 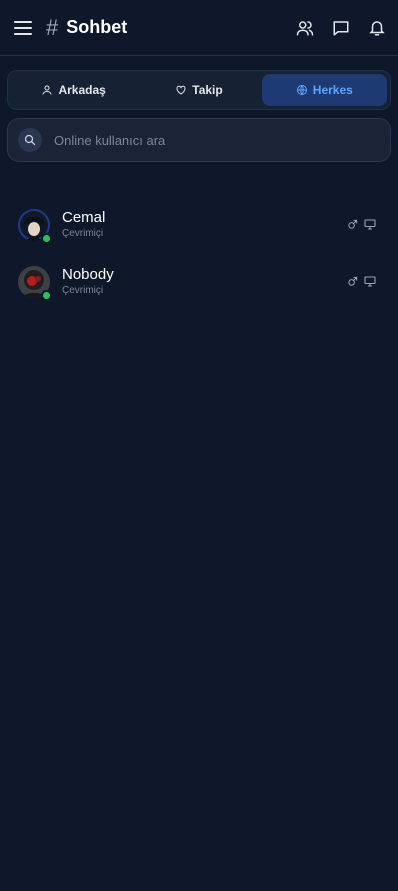 I want to click on user-icon, so click(x=47, y=90).